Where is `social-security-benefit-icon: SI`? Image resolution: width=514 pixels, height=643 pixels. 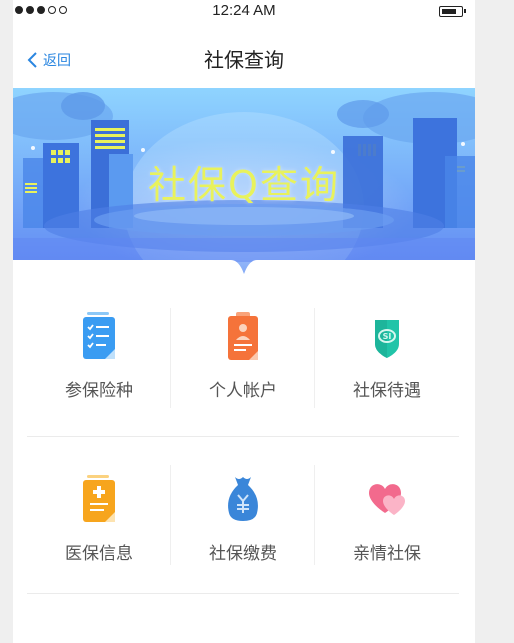 social-security-benefit-icon: SI is located at coordinates (387, 339).